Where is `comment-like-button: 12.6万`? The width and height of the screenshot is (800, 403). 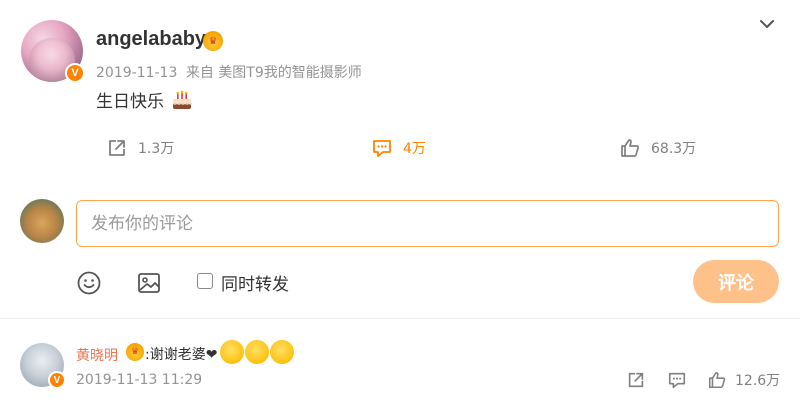 comment-like-button: 12.6万 is located at coordinates (743, 380).